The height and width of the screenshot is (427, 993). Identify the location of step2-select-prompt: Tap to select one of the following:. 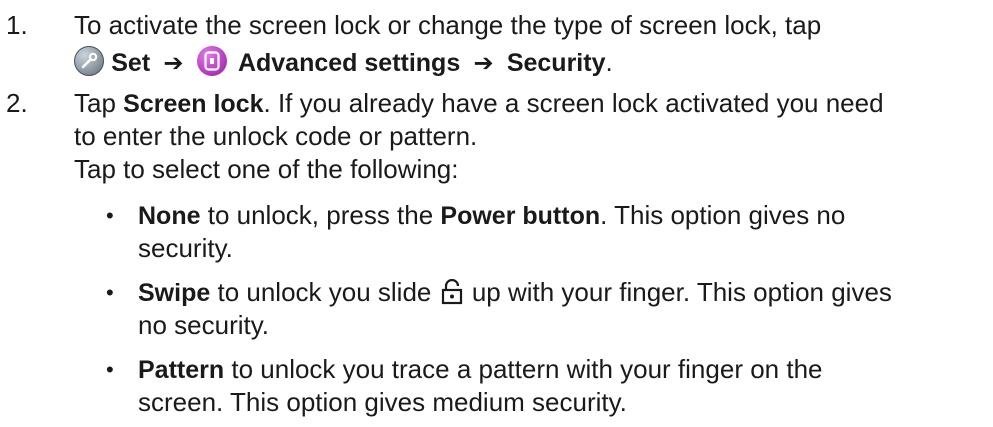
(266, 169).